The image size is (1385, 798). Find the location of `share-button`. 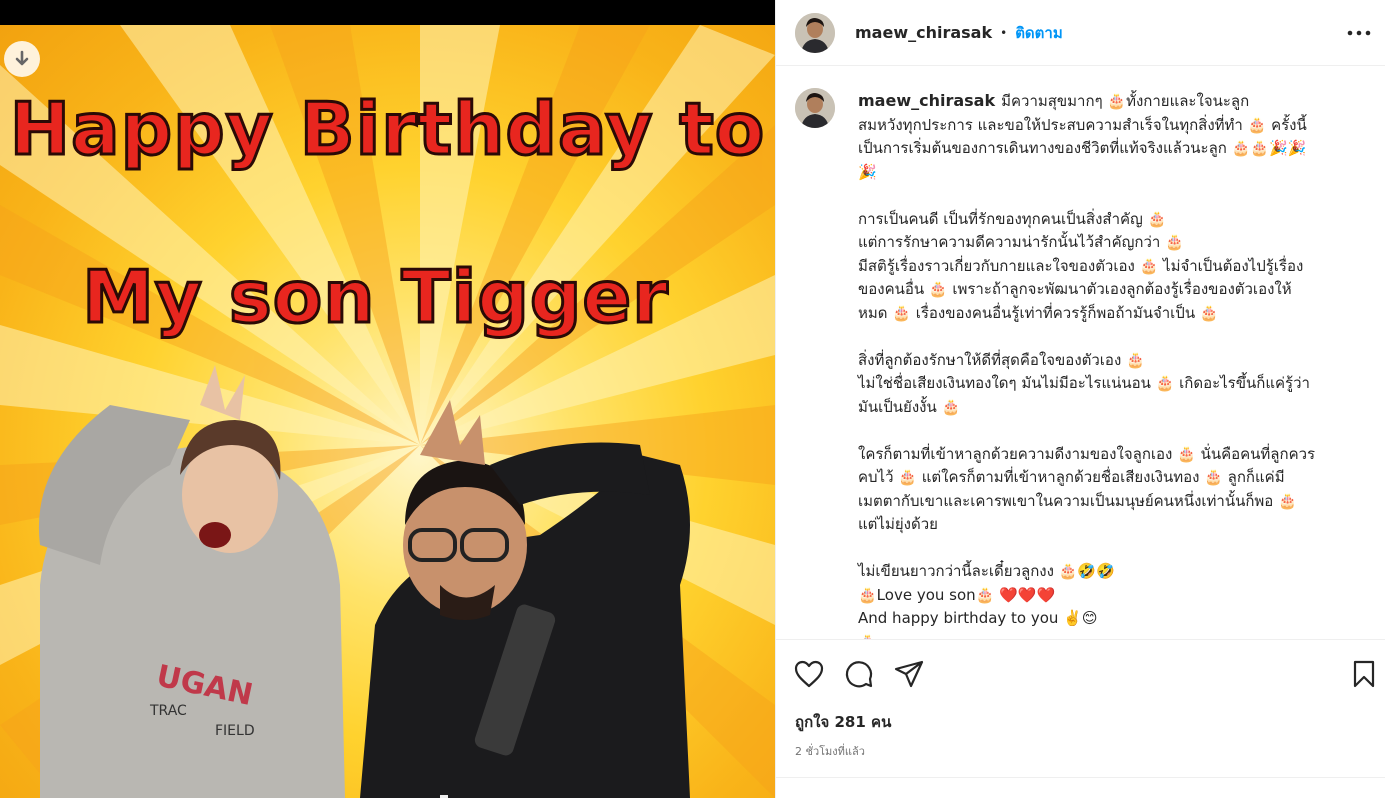

share-button is located at coordinates (909, 674).